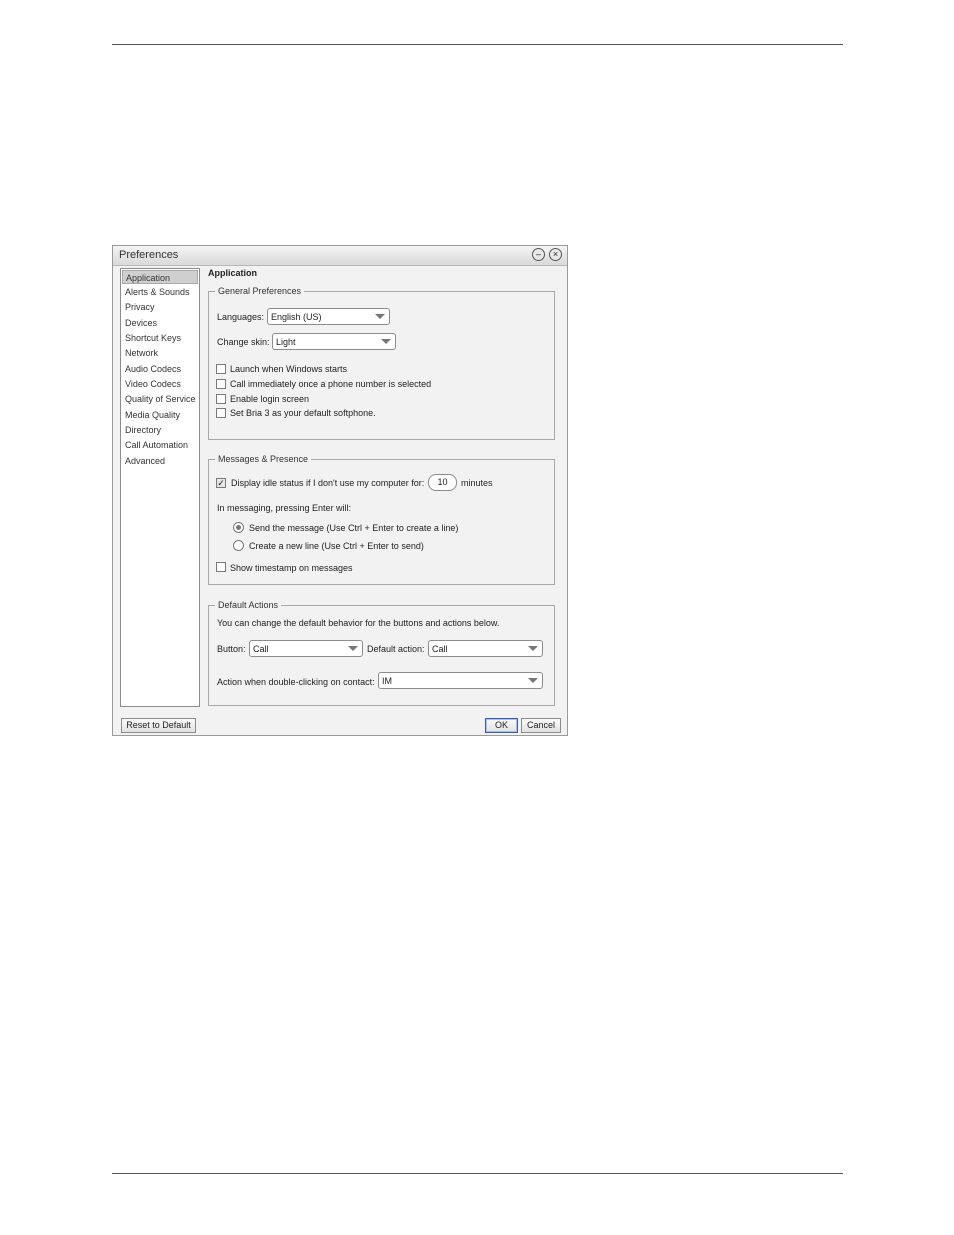 This screenshot has width=954, height=1235. Describe the element at coordinates (387, 681) in the screenshot. I see `double-click-value: IM` at that location.